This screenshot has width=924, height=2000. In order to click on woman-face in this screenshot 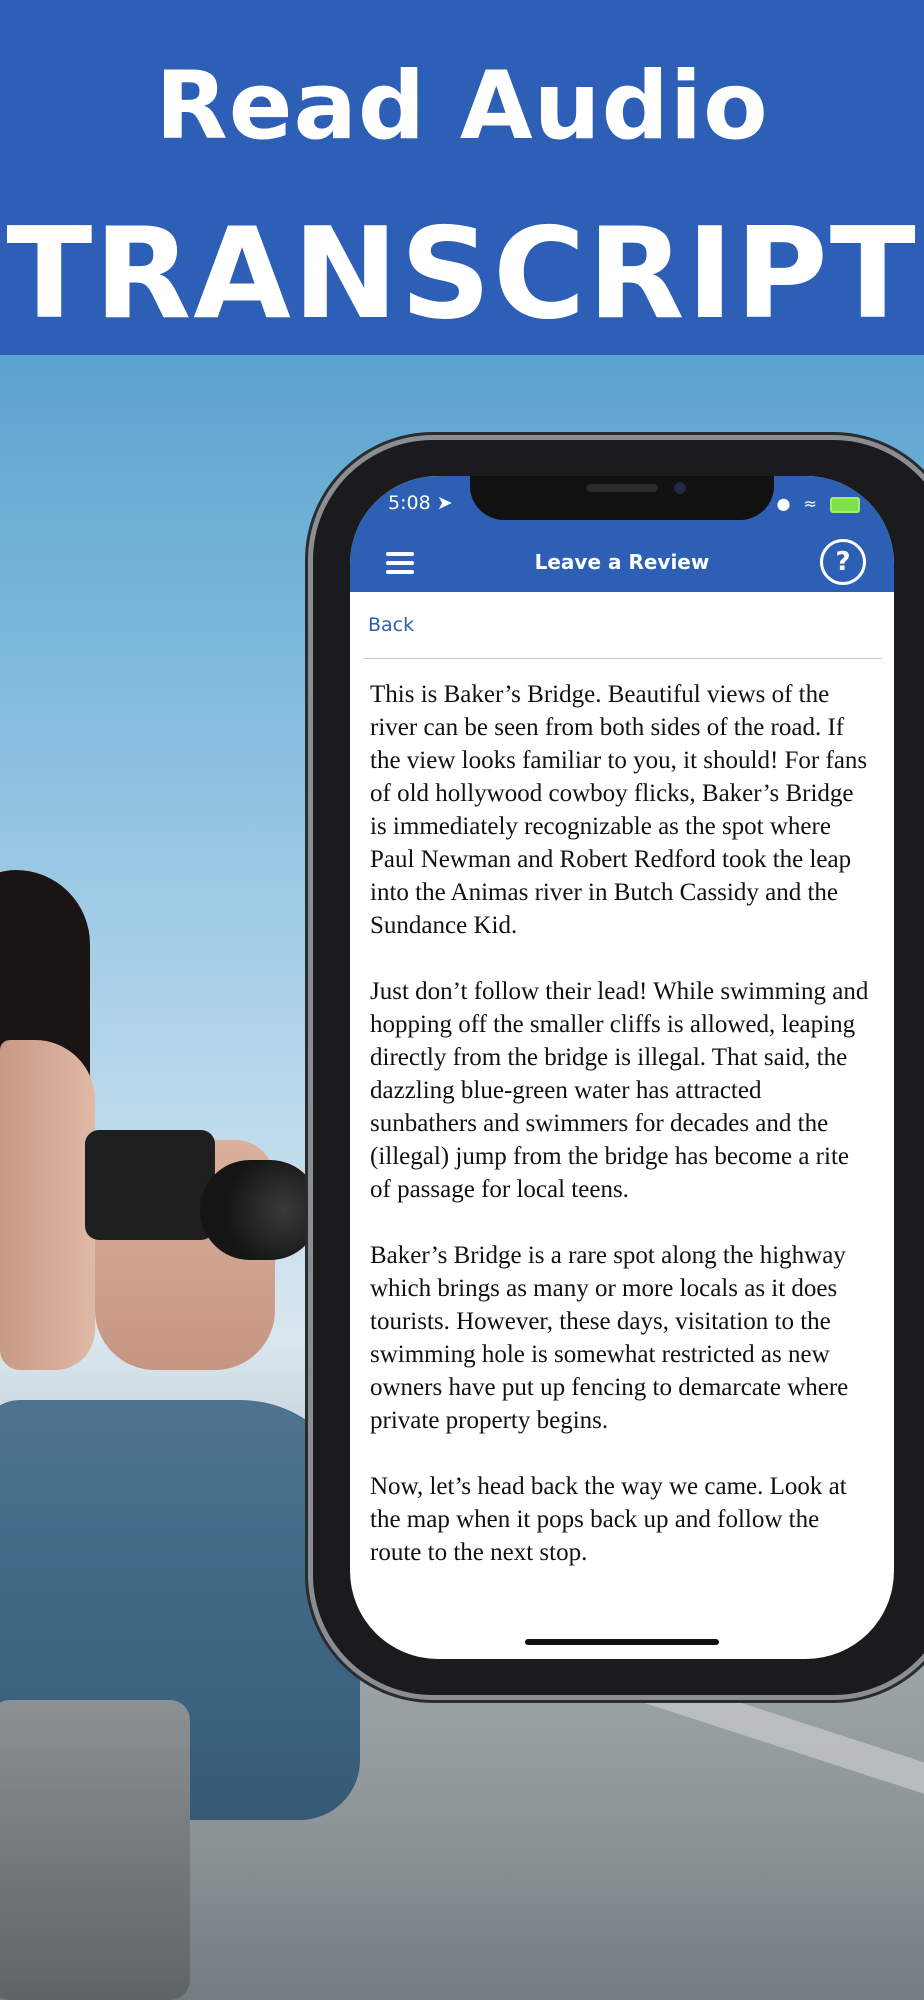, I will do `click(47, 1205)`.